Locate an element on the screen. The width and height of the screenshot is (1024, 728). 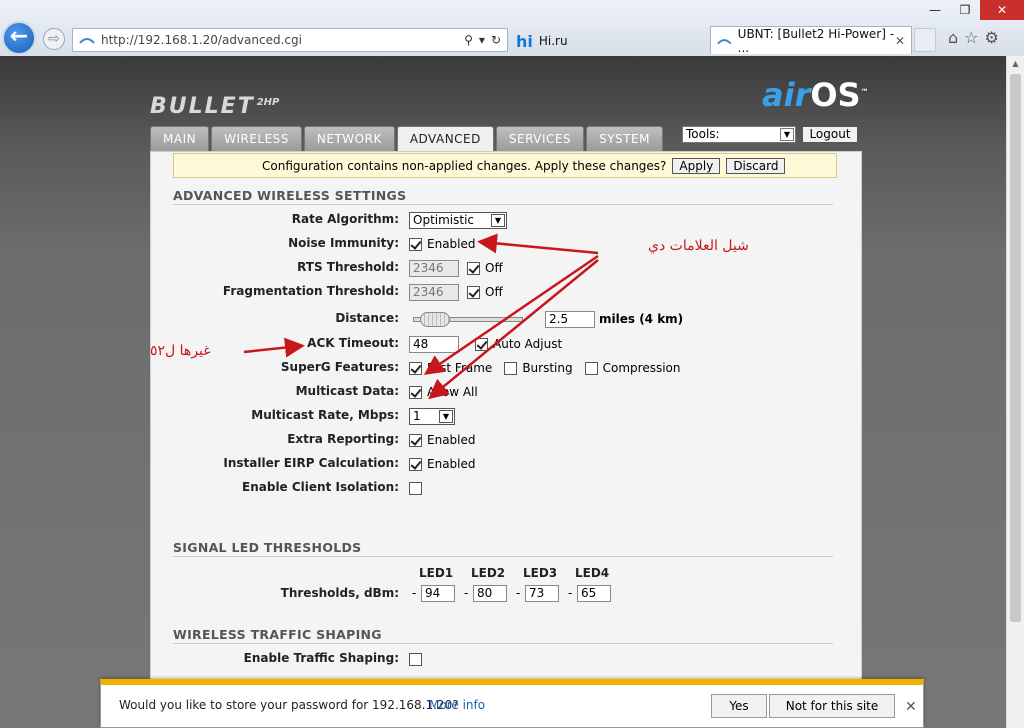
row-rate-algorithm: Rate Algorithm: Optimistic ▼ is located at coordinates (501, 220).